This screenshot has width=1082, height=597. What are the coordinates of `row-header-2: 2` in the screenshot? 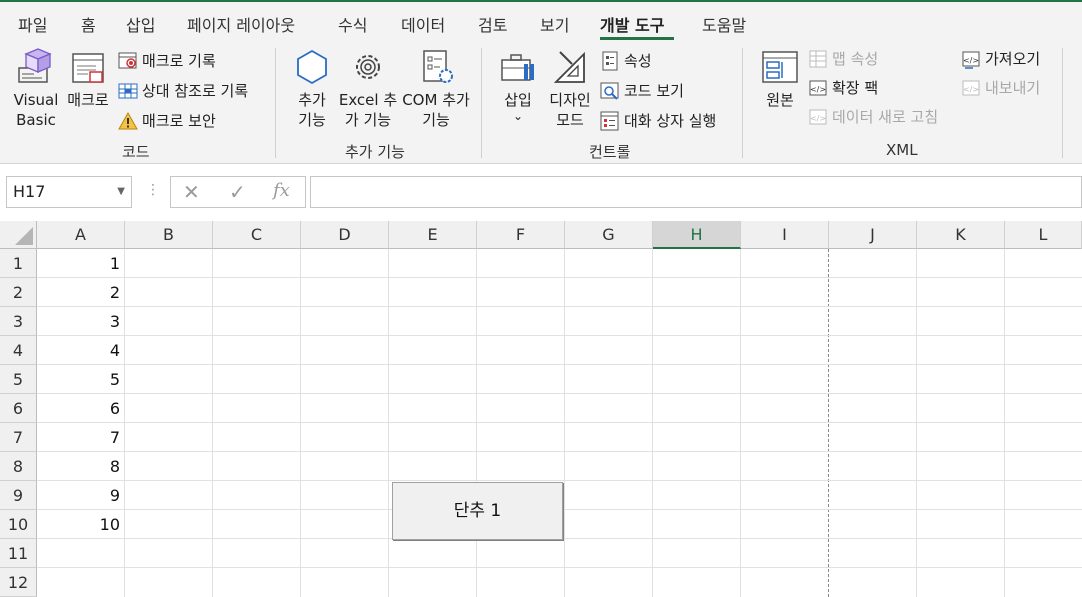 It's located at (18, 292).